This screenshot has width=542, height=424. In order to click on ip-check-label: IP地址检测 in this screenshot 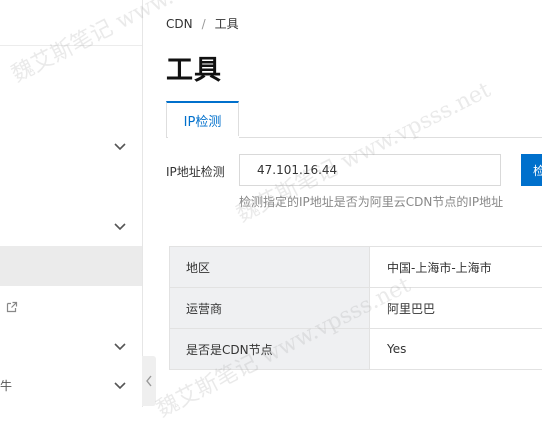, I will do `click(195, 171)`.